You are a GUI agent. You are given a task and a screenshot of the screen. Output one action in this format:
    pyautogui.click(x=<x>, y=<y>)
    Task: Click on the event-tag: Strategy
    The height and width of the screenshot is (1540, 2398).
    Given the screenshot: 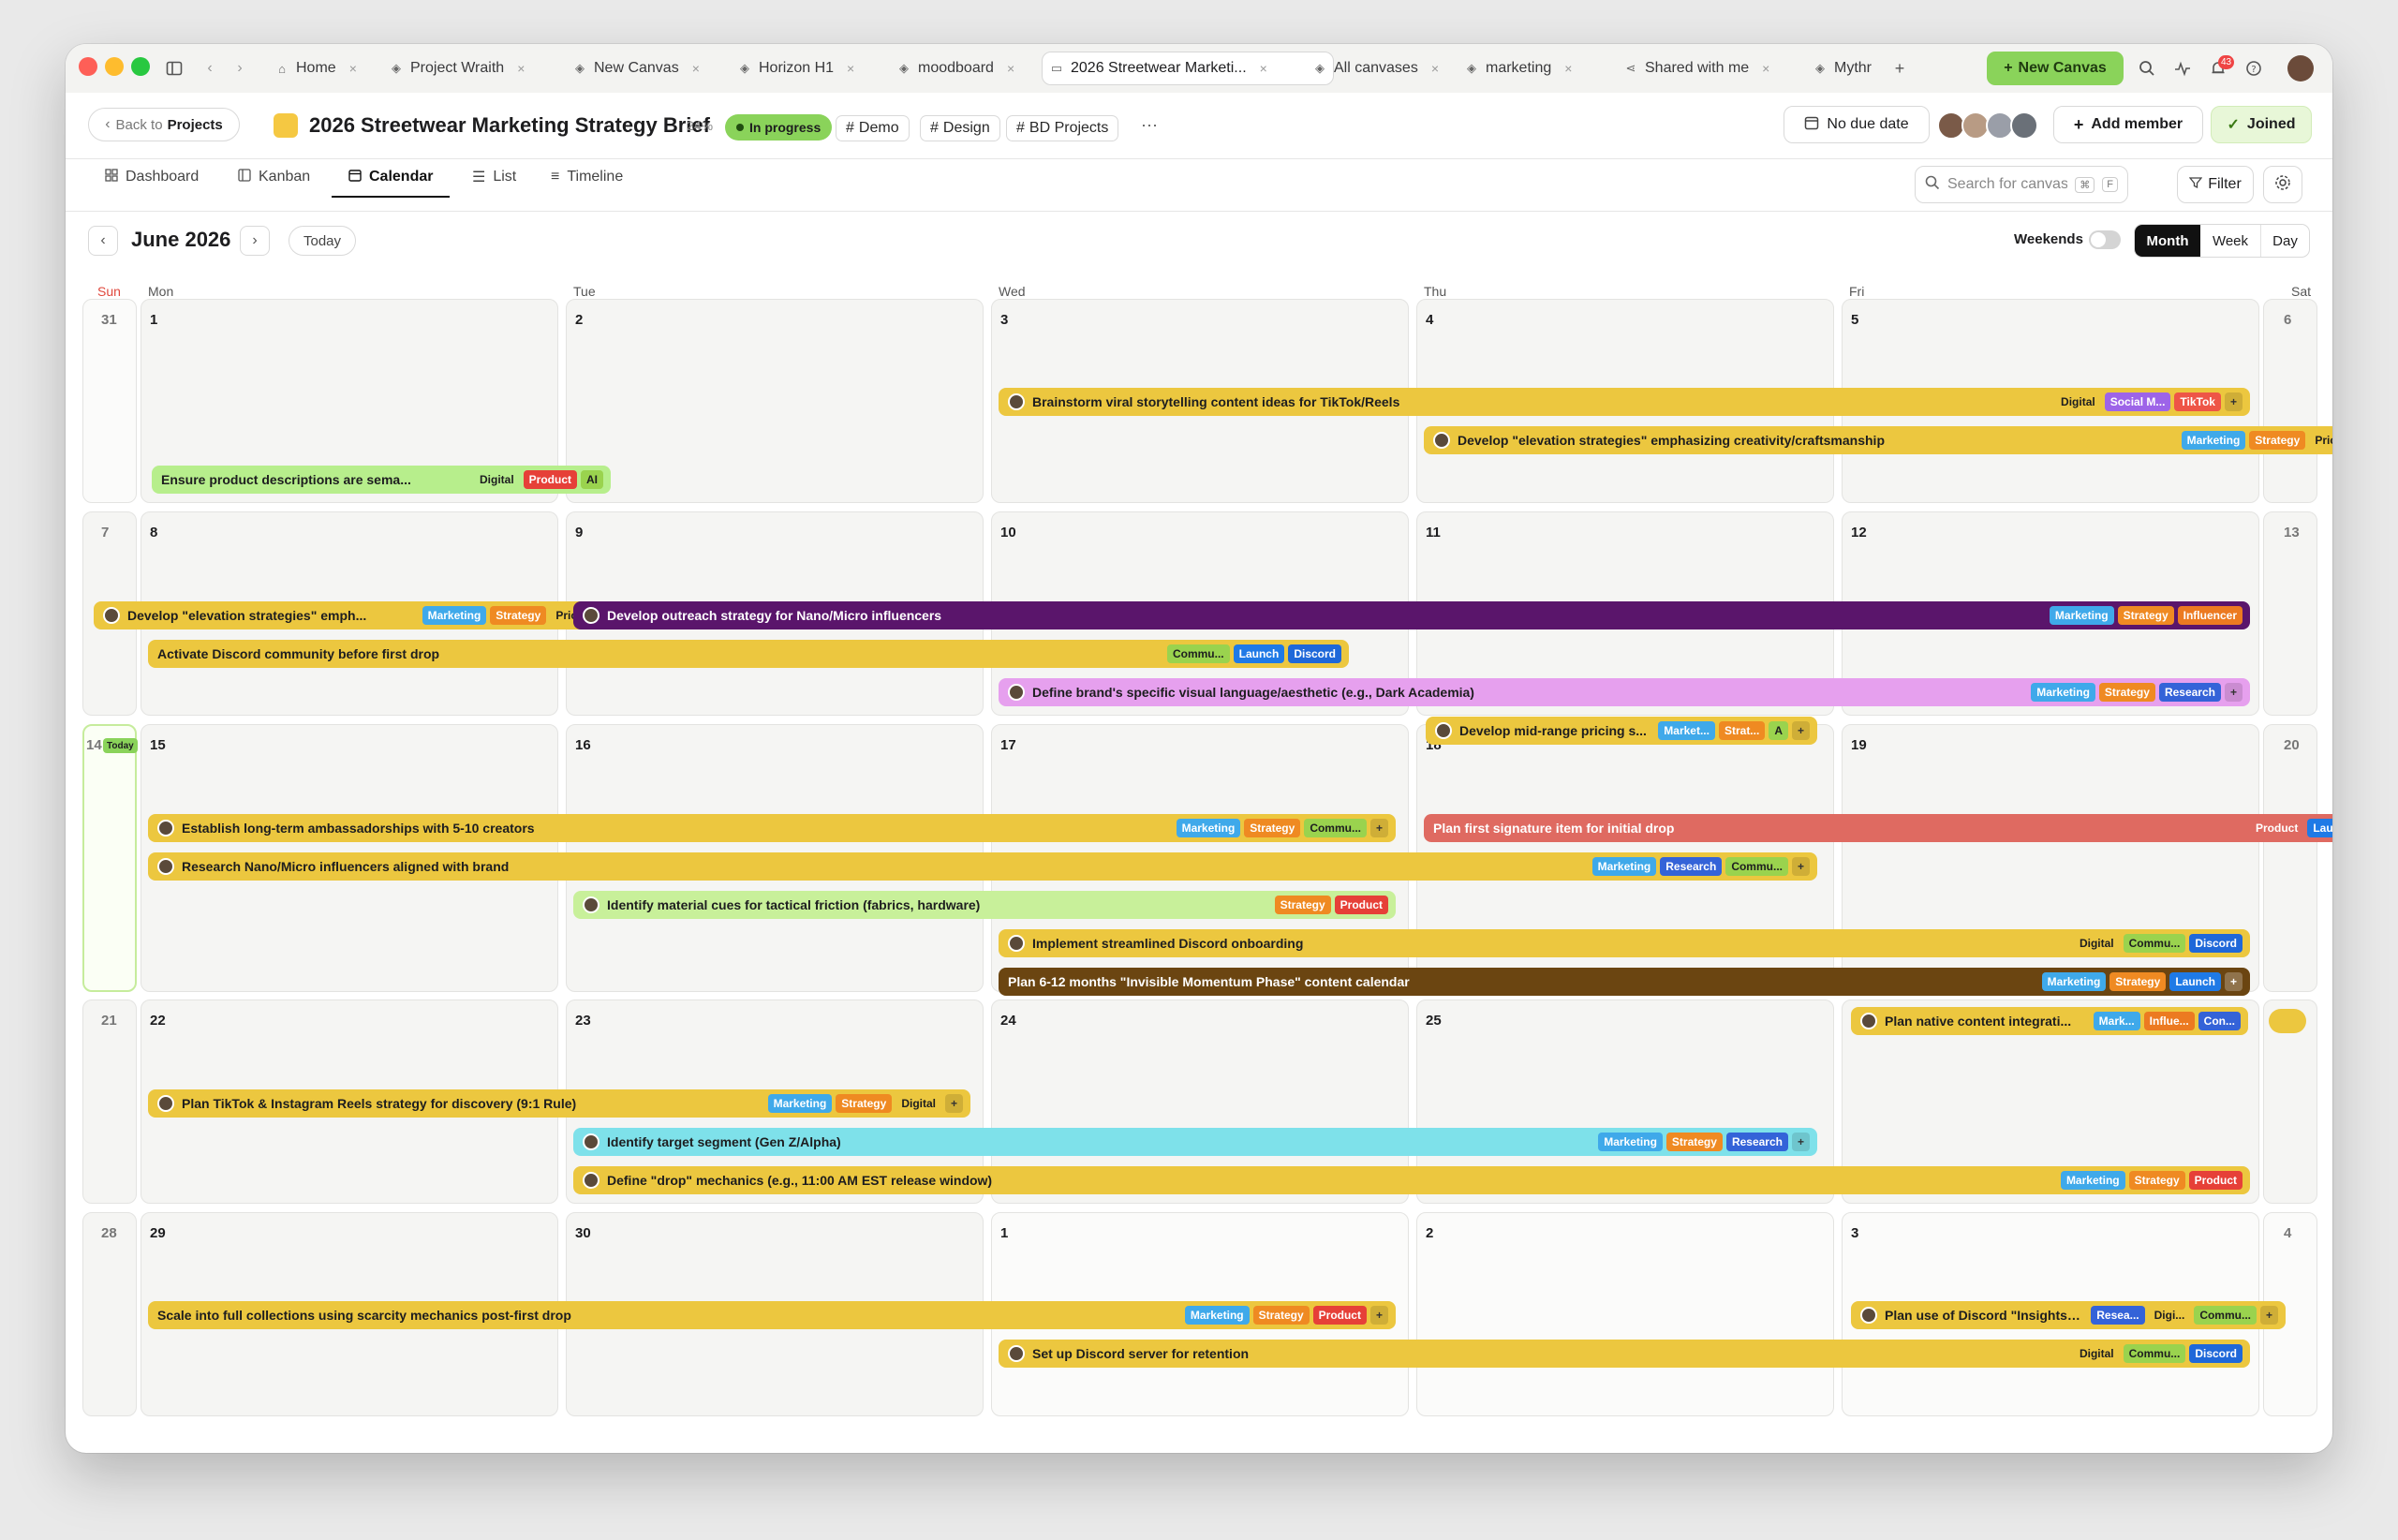 What is the action you would take?
    pyautogui.click(x=518, y=615)
    